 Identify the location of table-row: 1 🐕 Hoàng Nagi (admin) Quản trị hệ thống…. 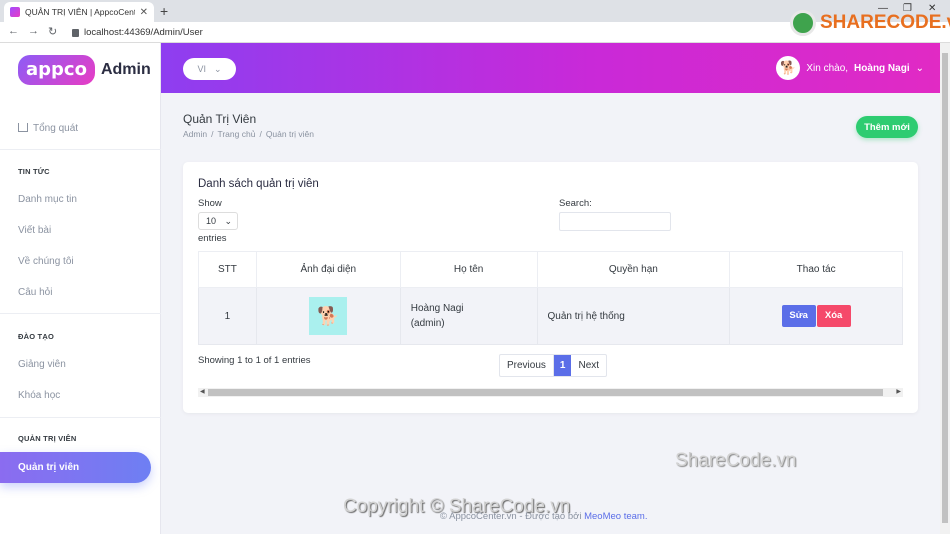
(550, 316).